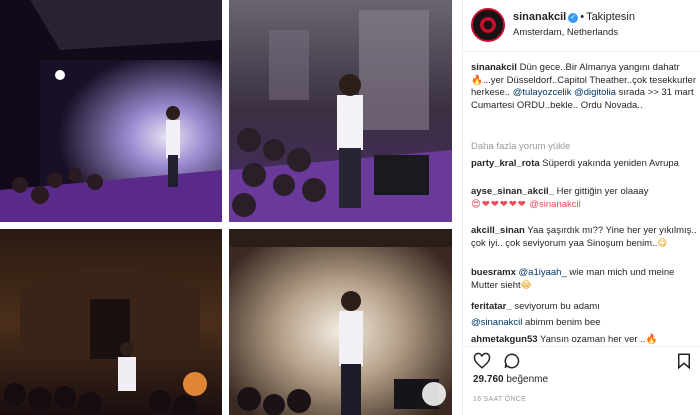 The image size is (700, 415). Describe the element at coordinates (491, 306) in the screenshot. I see `comment-username: feritatar_` at that location.